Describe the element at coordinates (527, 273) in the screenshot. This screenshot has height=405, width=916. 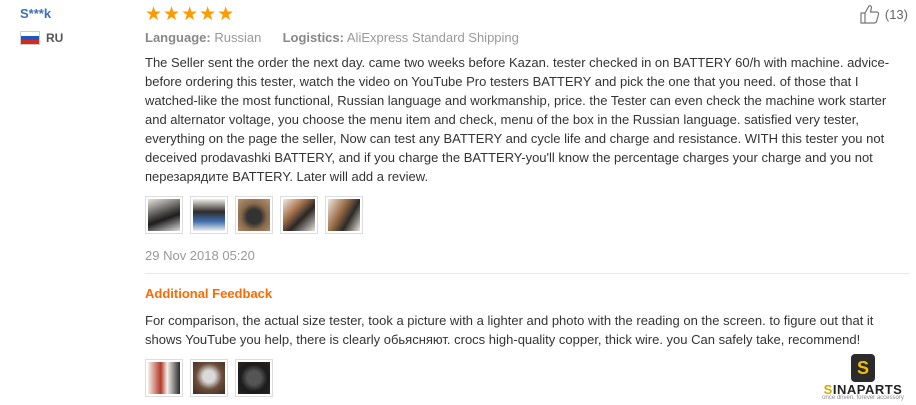
I see `divider` at that location.